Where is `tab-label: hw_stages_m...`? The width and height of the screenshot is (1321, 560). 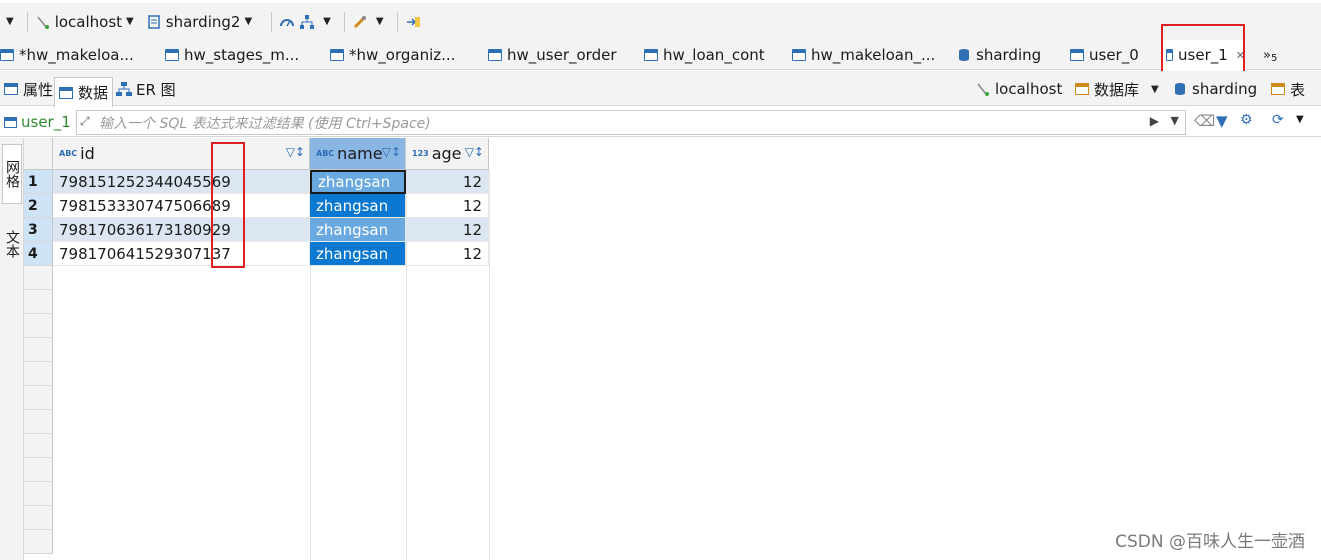 tab-label: hw_stages_m... is located at coordinates (242, 55).